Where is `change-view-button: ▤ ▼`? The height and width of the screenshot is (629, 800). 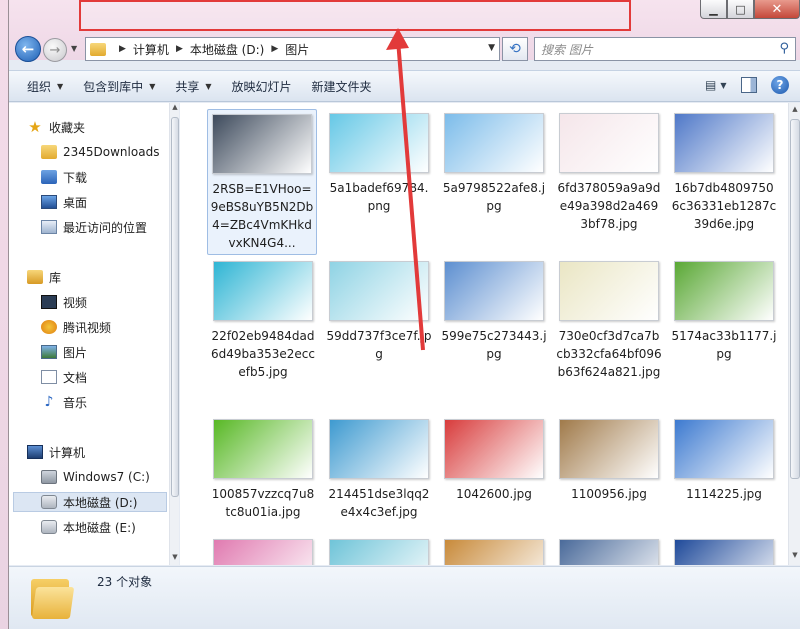 change-view-button: ▤ ▼ is located at coordinates (716, 85).